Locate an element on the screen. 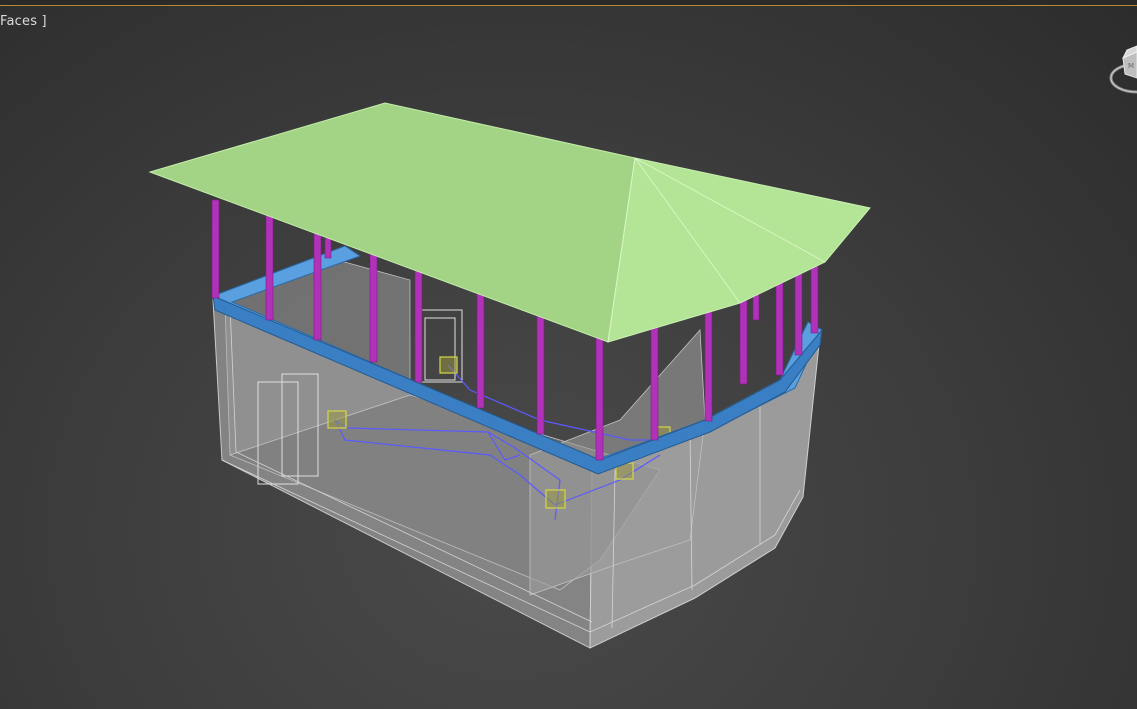 This screenshot has height=709, width=1137. roof-hip-plane is located at coordinates (739, 250).